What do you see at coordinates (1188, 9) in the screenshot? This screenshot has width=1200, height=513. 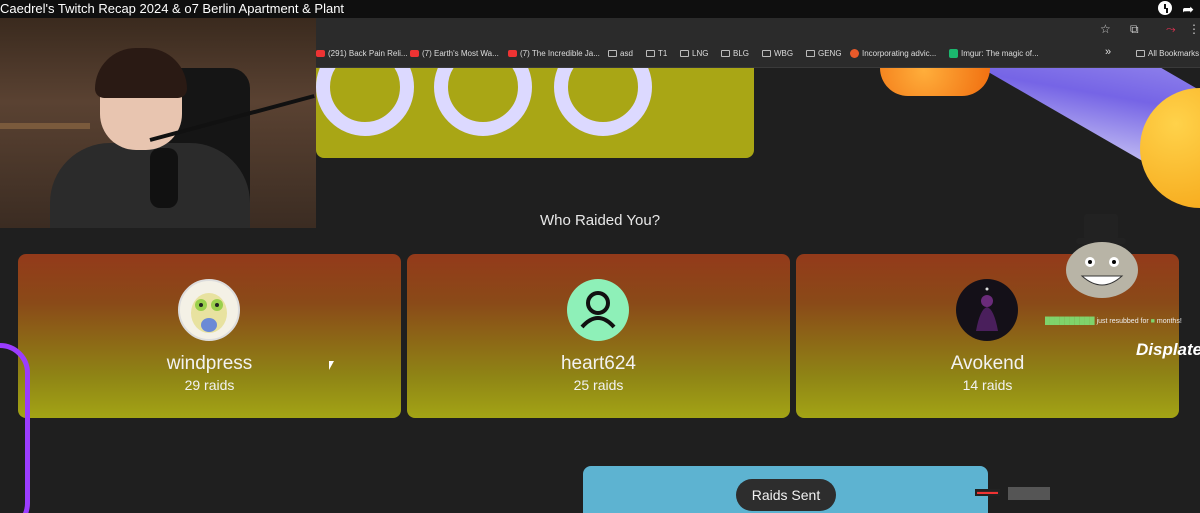 I see `share-icon: ➦` at bounding box center [1188, 9].